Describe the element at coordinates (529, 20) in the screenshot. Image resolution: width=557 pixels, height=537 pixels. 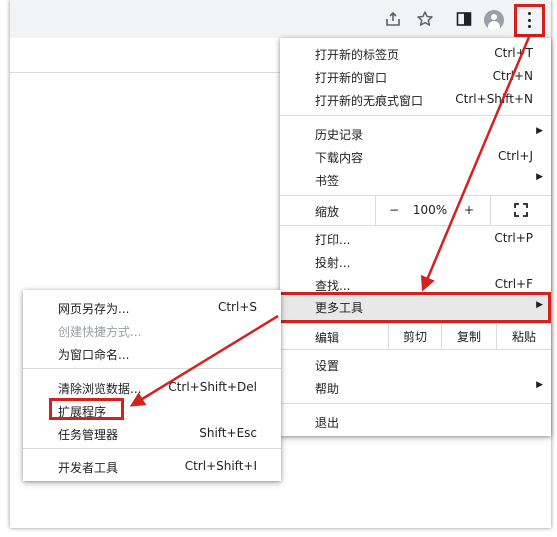
I see `kebab-menu-icon` at that location.